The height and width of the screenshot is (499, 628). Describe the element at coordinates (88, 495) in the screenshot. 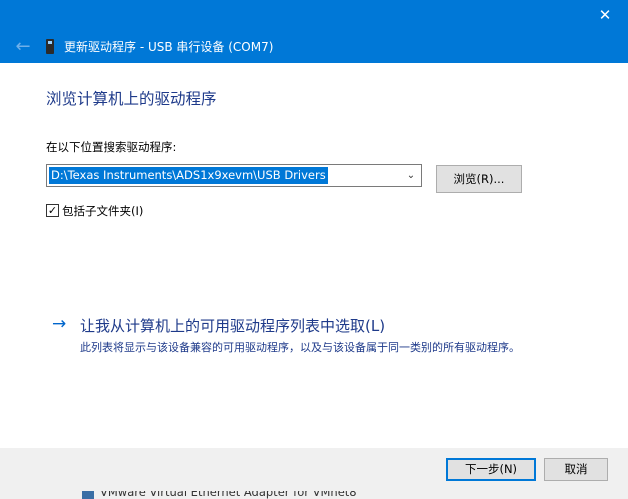

I see `network-adapter-icon` at that location.